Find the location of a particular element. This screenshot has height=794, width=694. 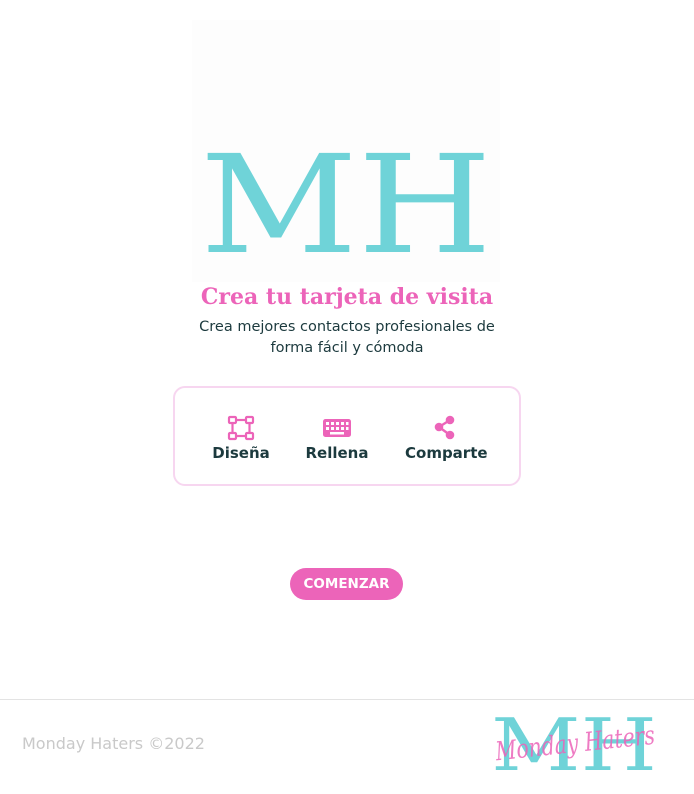

page-title: Crea tu tarjeta de visita is located at coordinates (347, 297).